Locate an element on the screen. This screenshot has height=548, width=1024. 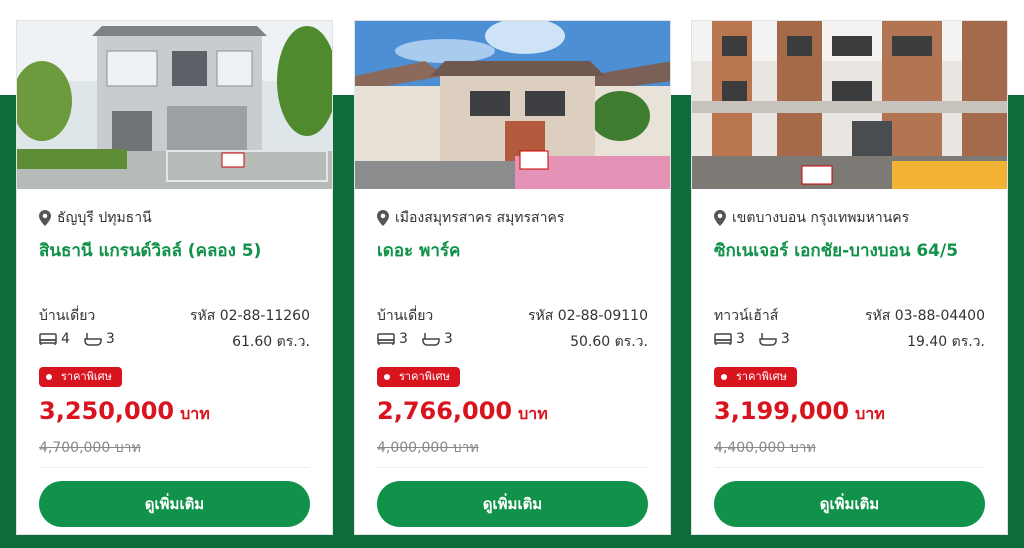
price-value: 2,766,000 is located at coordinates (445, 411).